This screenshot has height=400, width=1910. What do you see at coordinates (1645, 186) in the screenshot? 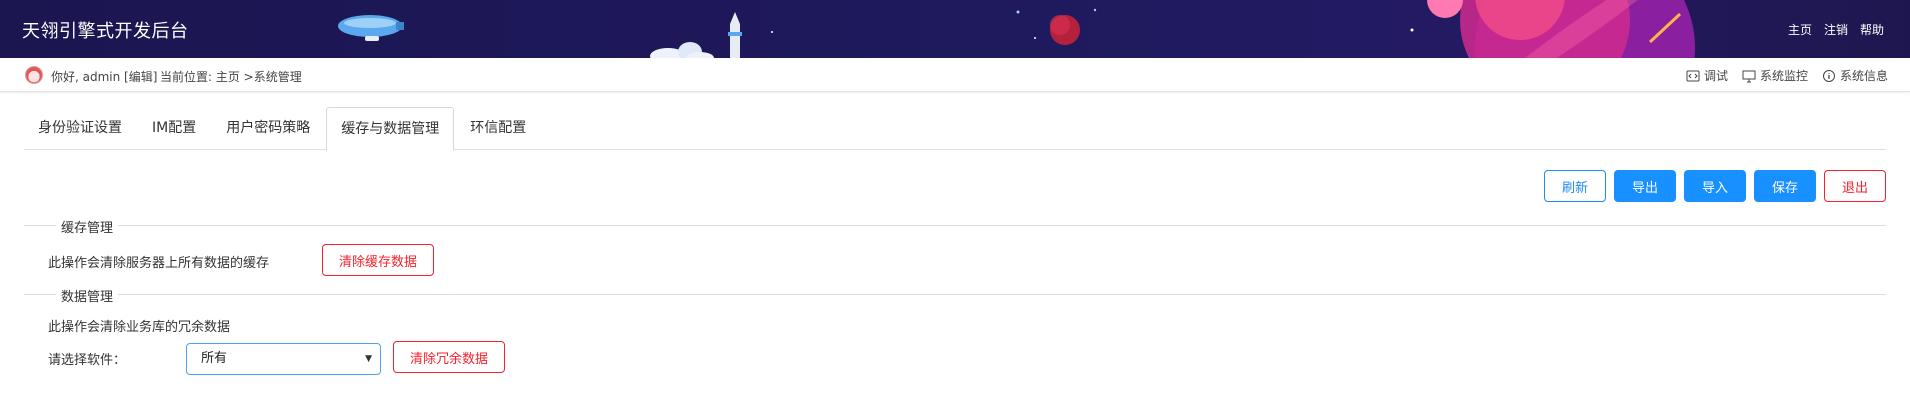
I see `export-button: 导出` at bounding box center [1645, 186].